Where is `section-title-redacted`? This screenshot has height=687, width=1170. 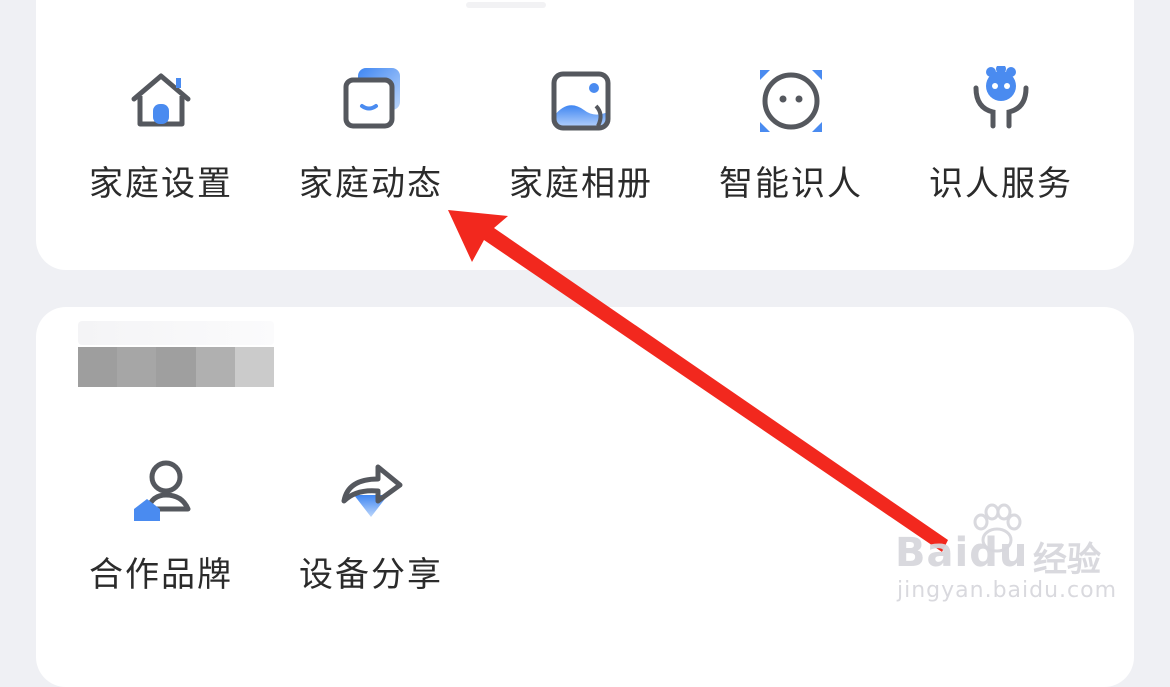
section-title-redacted is located at coordinates (176, 354).